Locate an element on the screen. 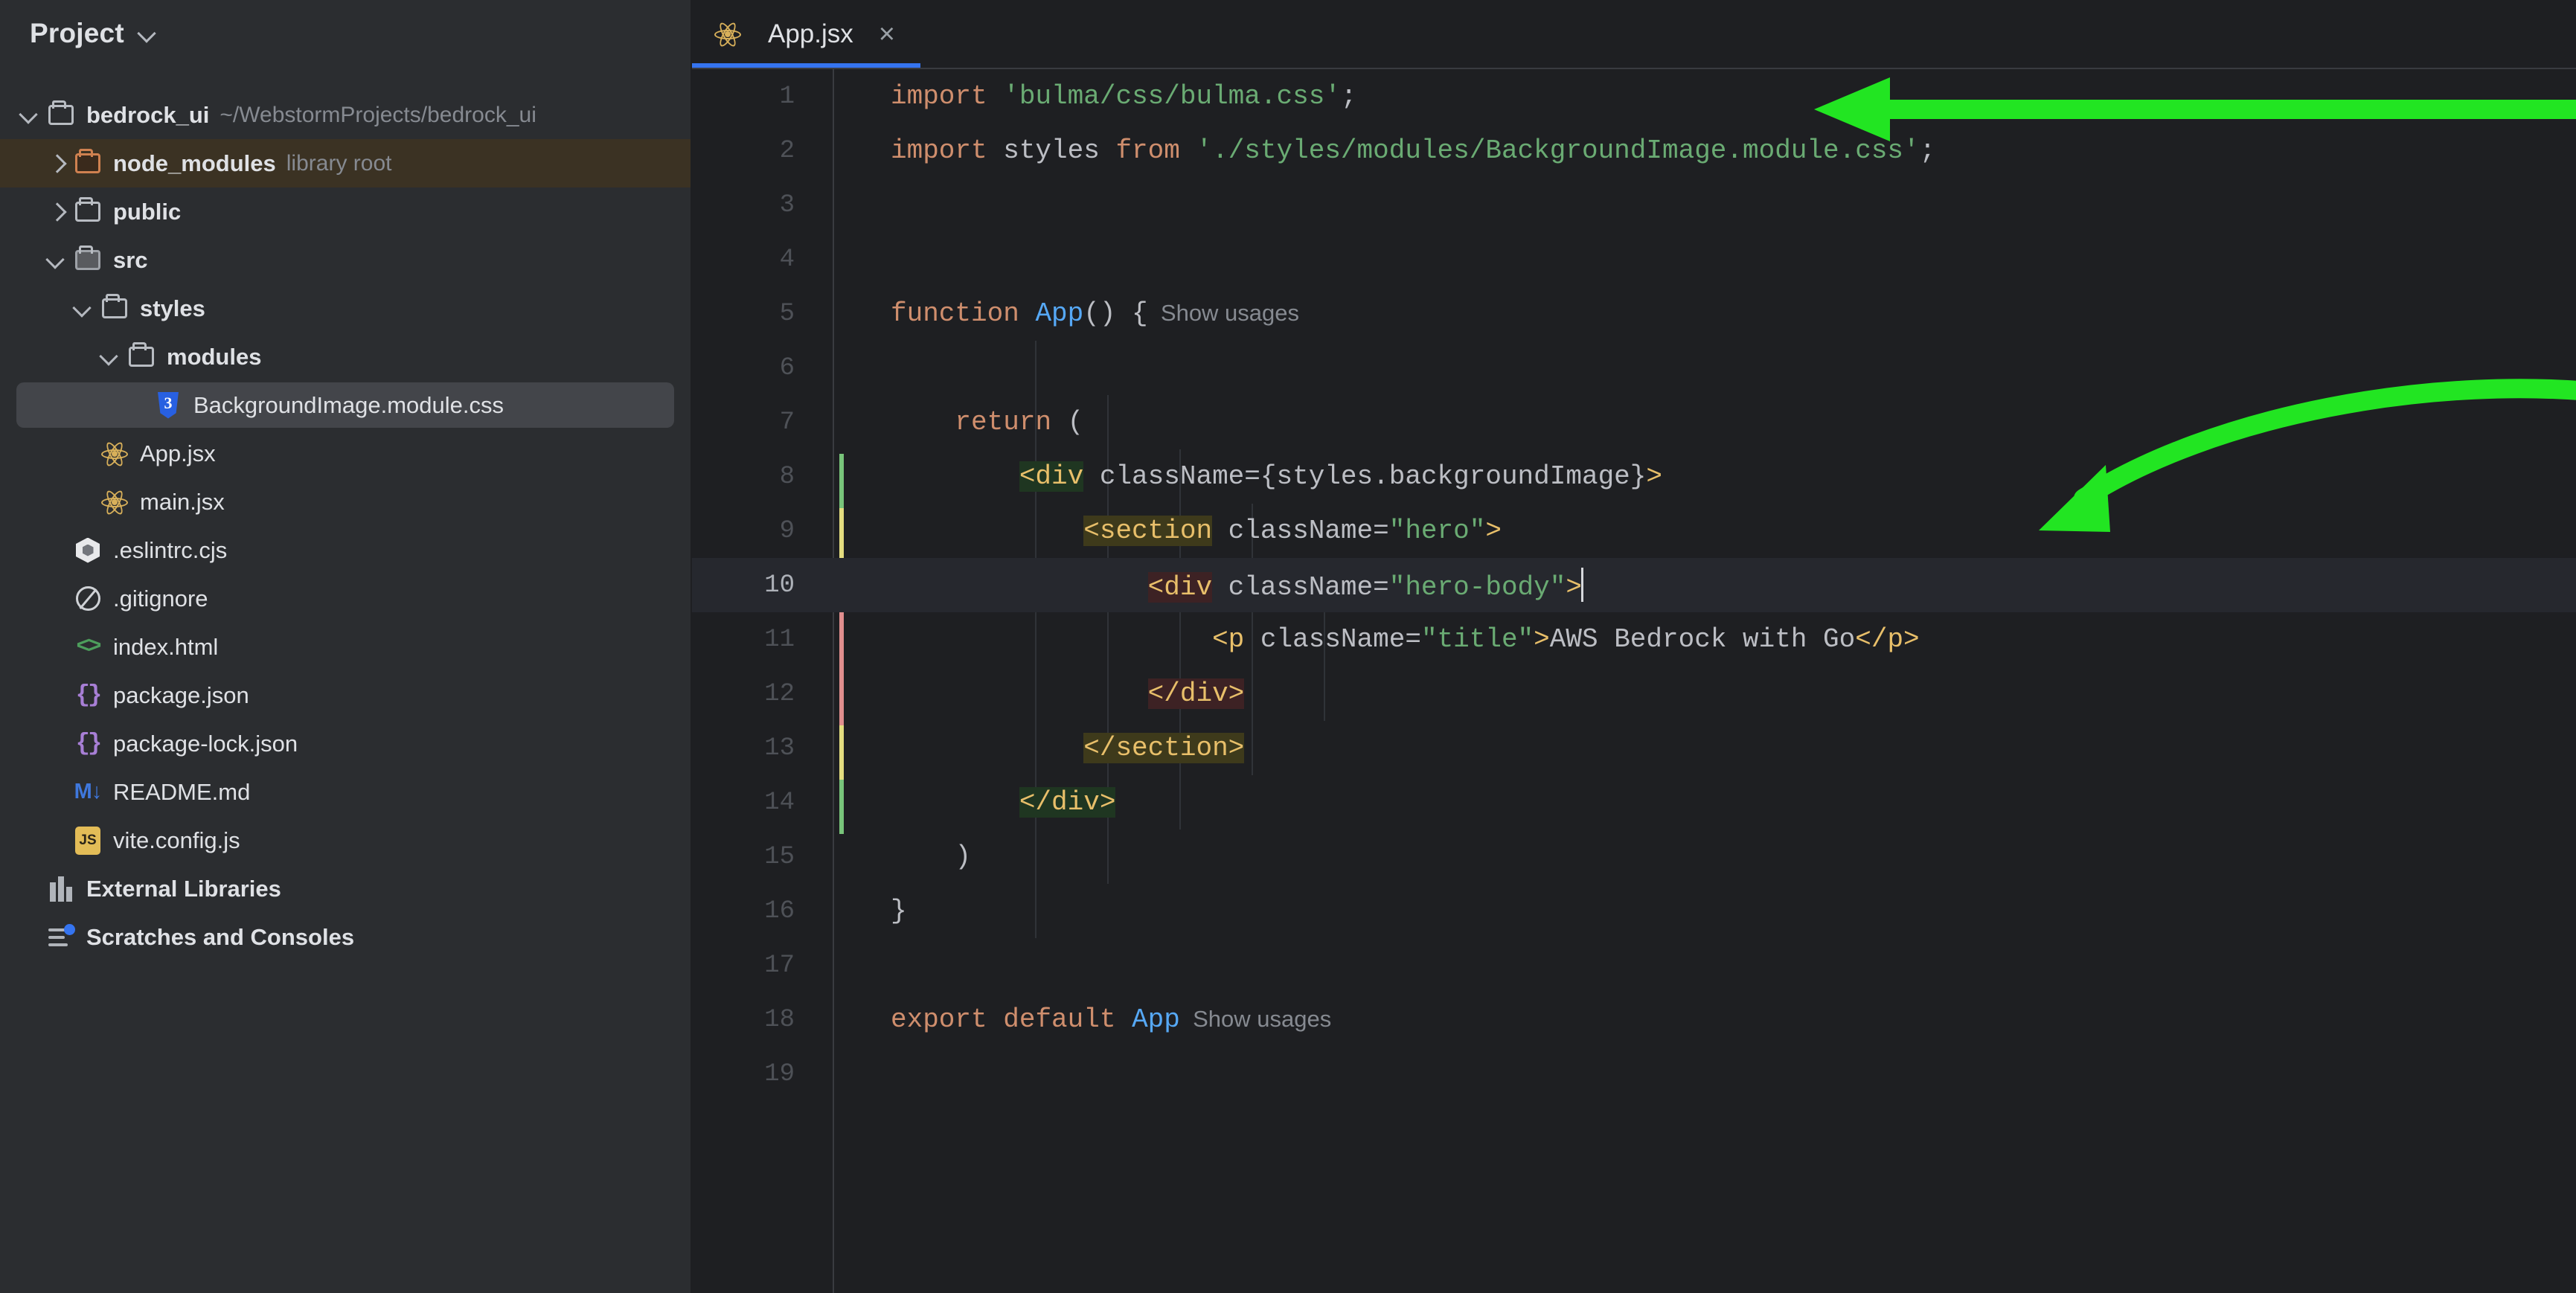 Image resolution: width=2576 pixels, height=1293 pixels. tree-item-gitignore: .gitignore is located at coordinates (346, 598).